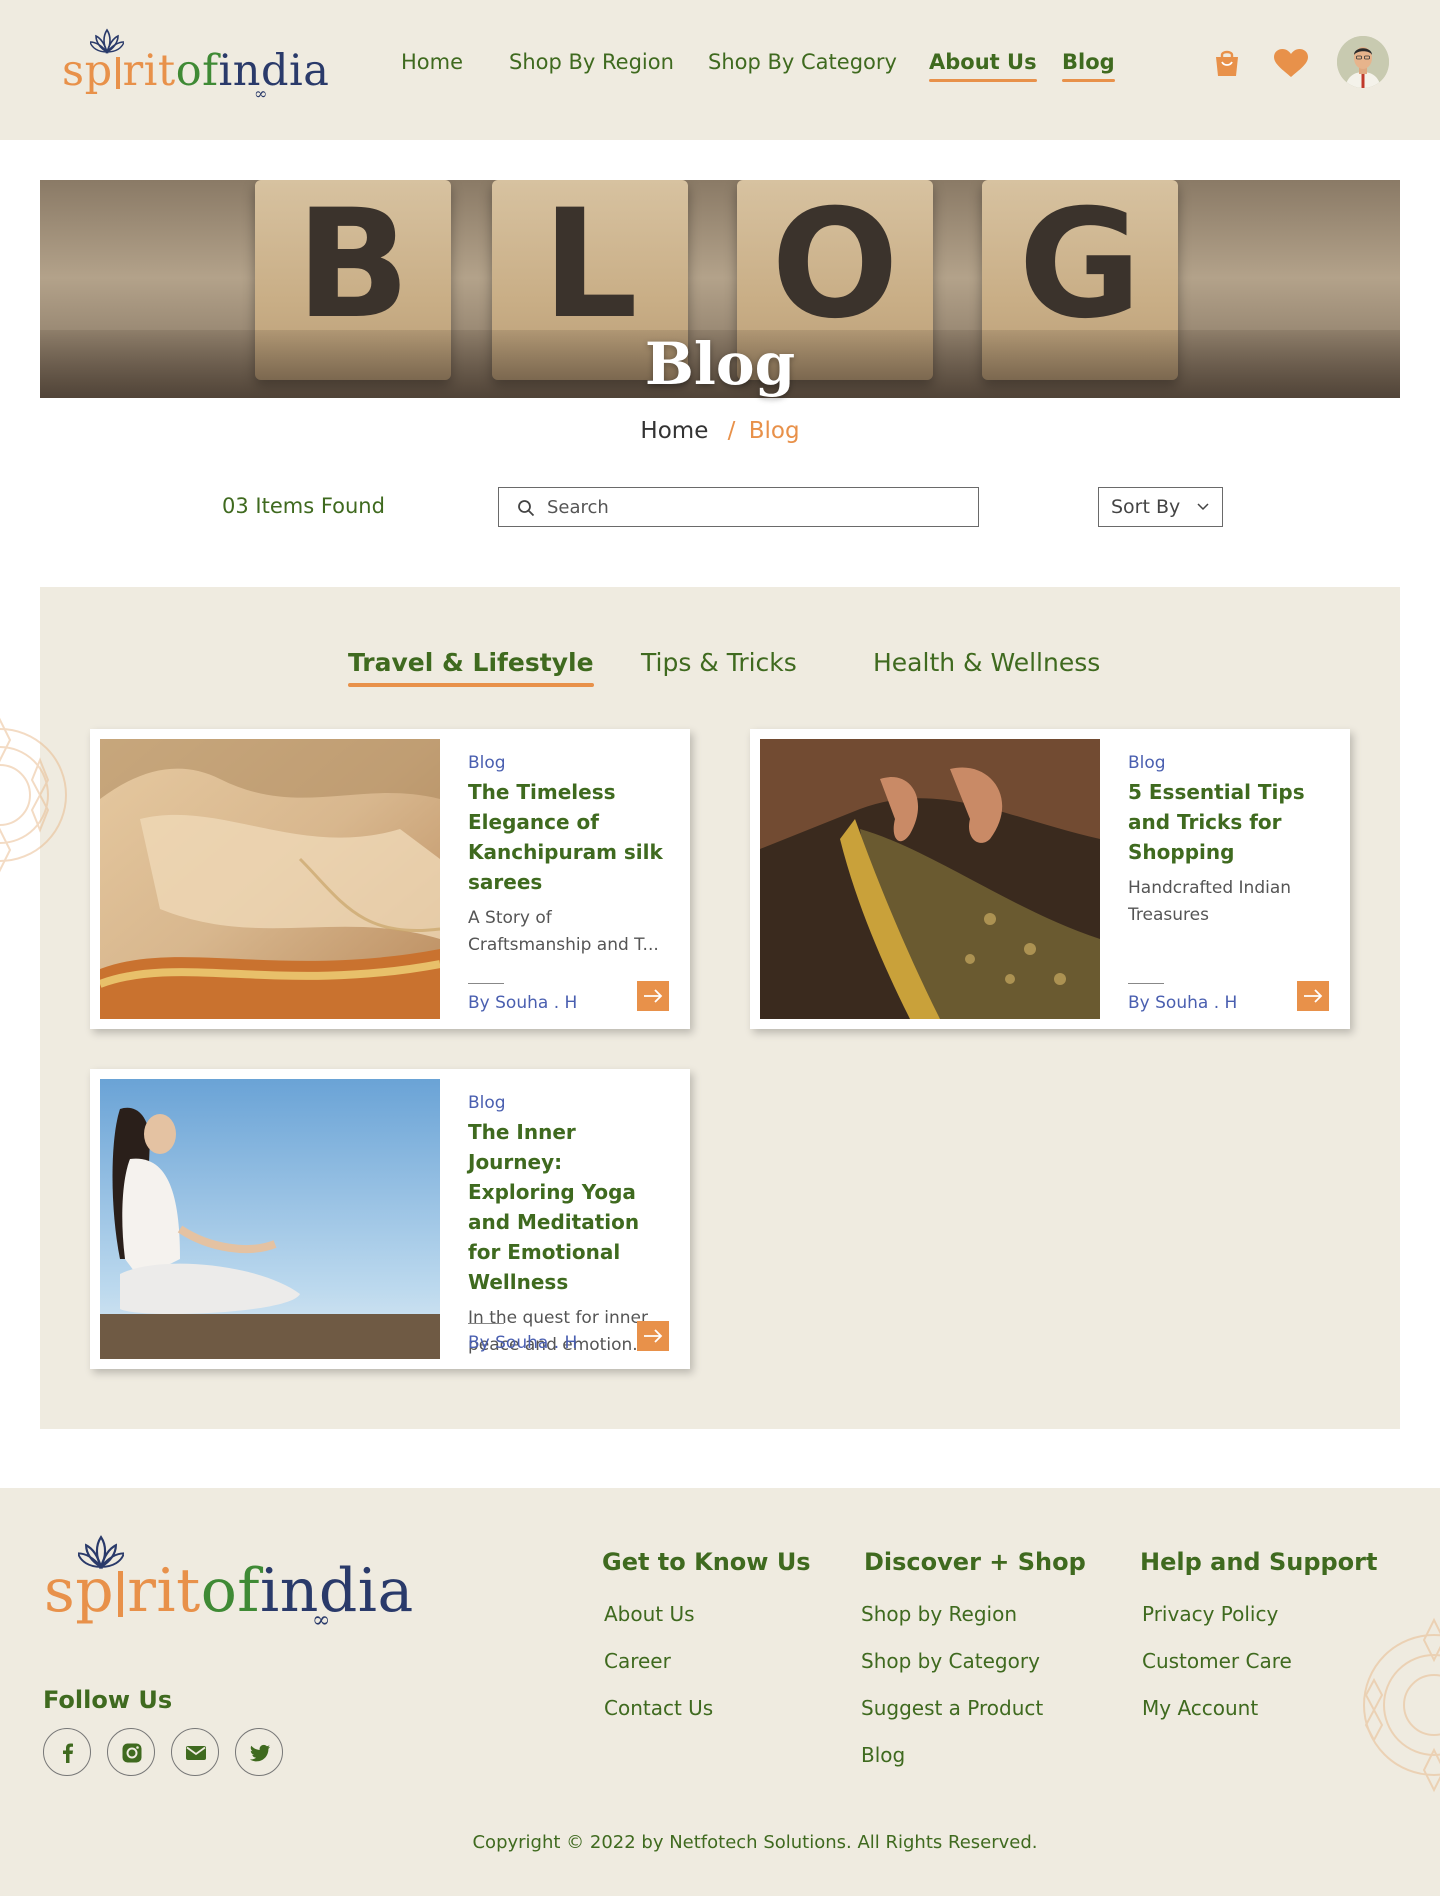 This screenshot has height=1896, width=1440. I want to click on footer-link-shop-by-category: Shop by Category, so click(950, 1661).